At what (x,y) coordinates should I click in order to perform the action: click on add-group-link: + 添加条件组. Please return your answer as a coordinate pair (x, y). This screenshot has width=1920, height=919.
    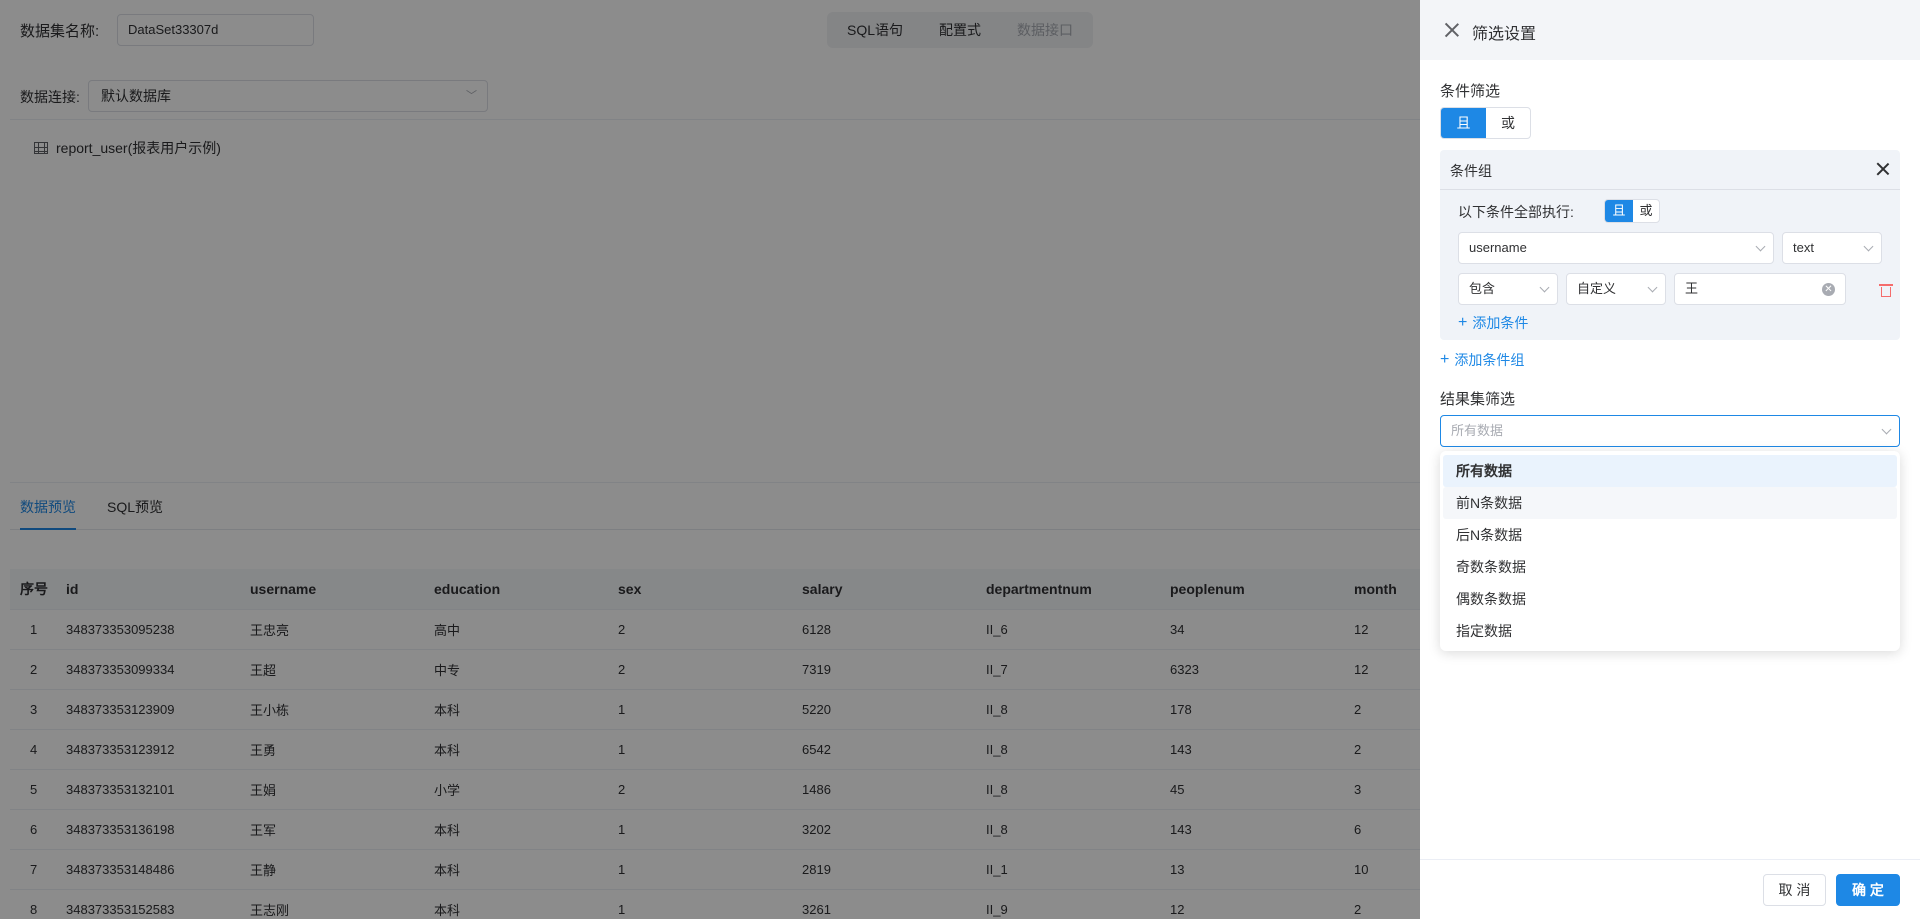
    Looking at the image, I should click on (1482, 360).